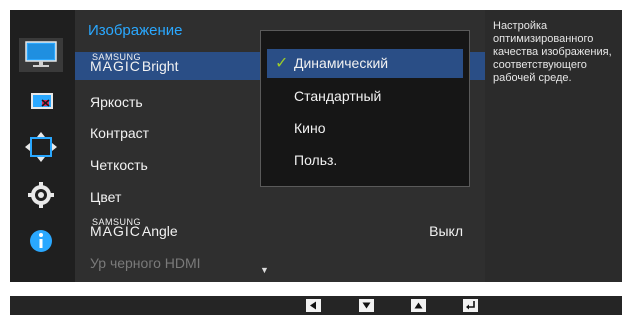 The width and height of the screenshot is (632, 315). What do you see at coordinates (41, 241) in the screenshot?
I see `info-icon` at bounding box center [41, 241].